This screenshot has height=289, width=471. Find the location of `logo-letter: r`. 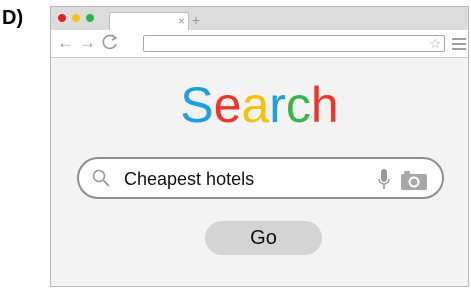

logo-letter: r is located at coordinates (277, 105).